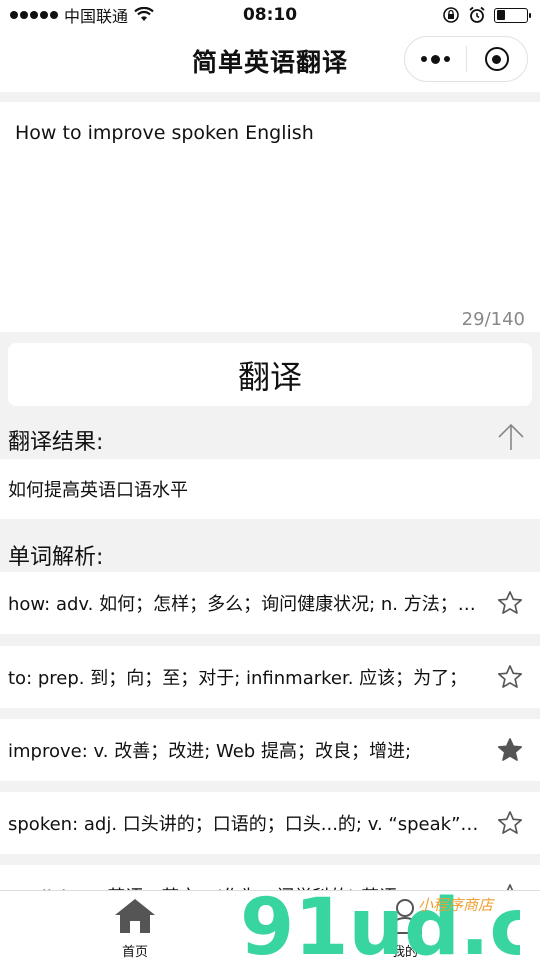 The image size is (540, 960). What do you see at coordinates (511, 437) in the screenshot?
I see `arrow-up-icon` at bounding box center [511, 437].